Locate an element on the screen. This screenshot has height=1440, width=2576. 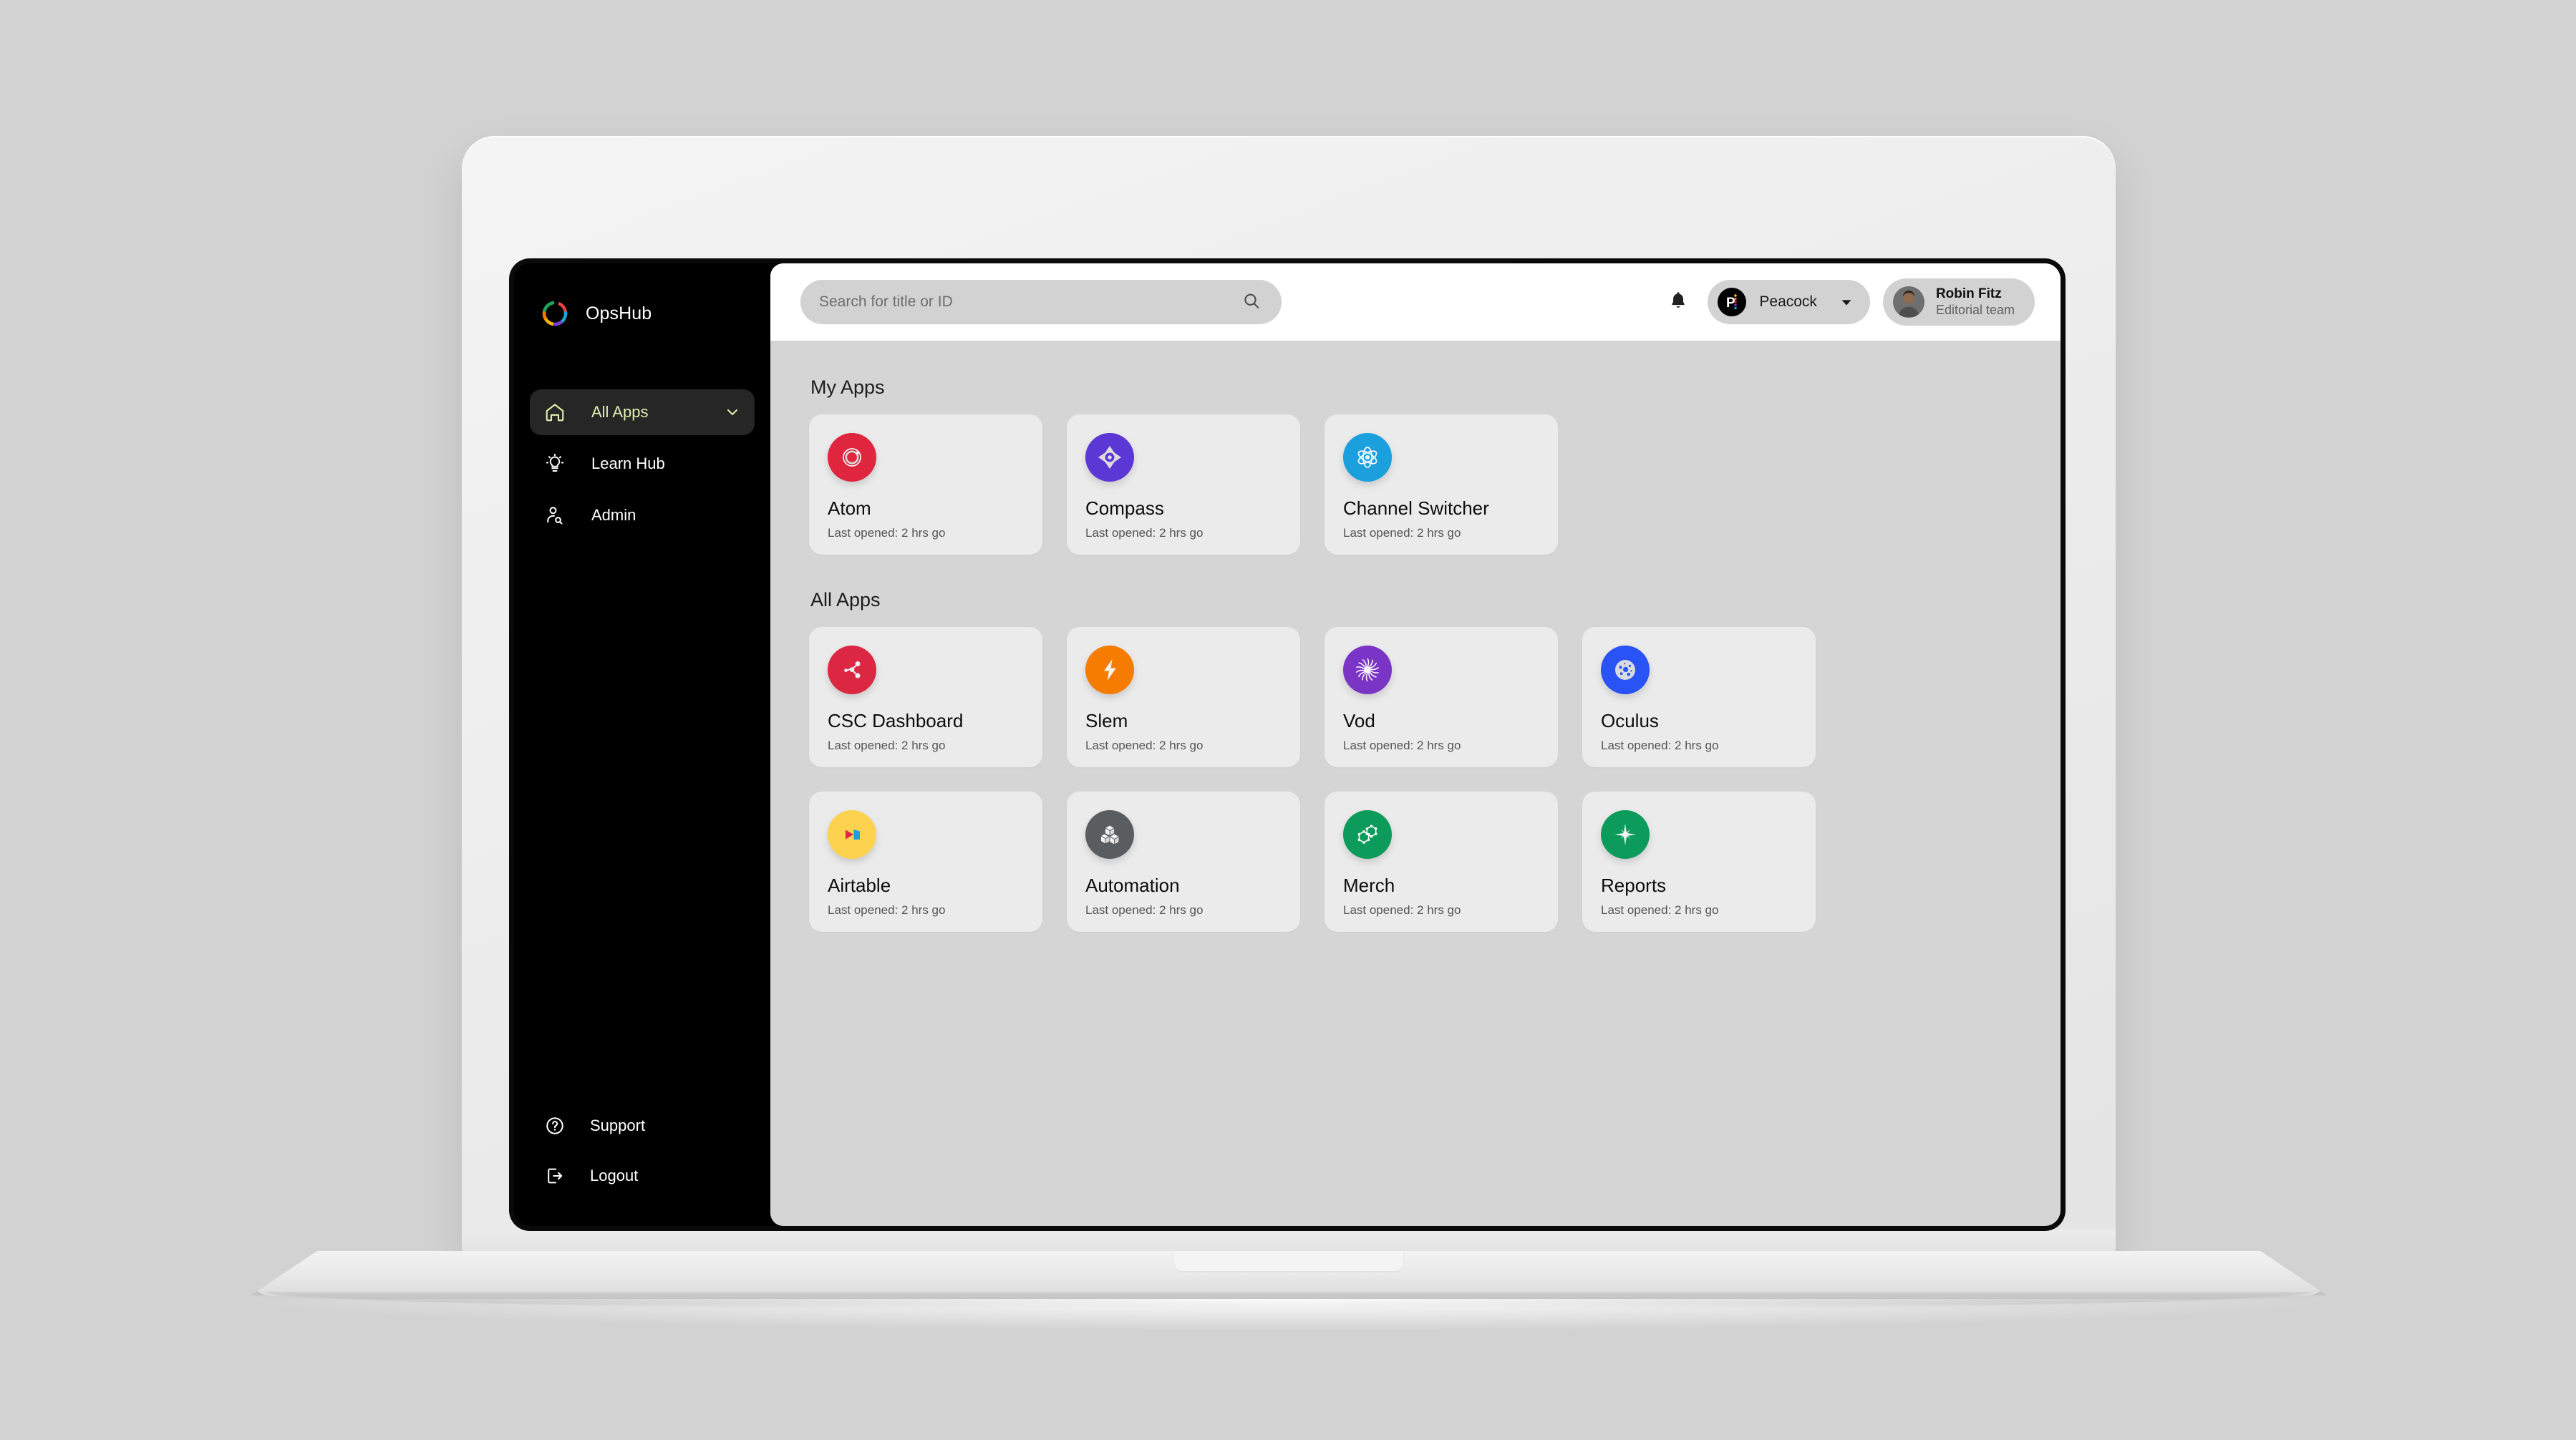
sidebar-item-label: Logout is located at coordinates (615, 1175).